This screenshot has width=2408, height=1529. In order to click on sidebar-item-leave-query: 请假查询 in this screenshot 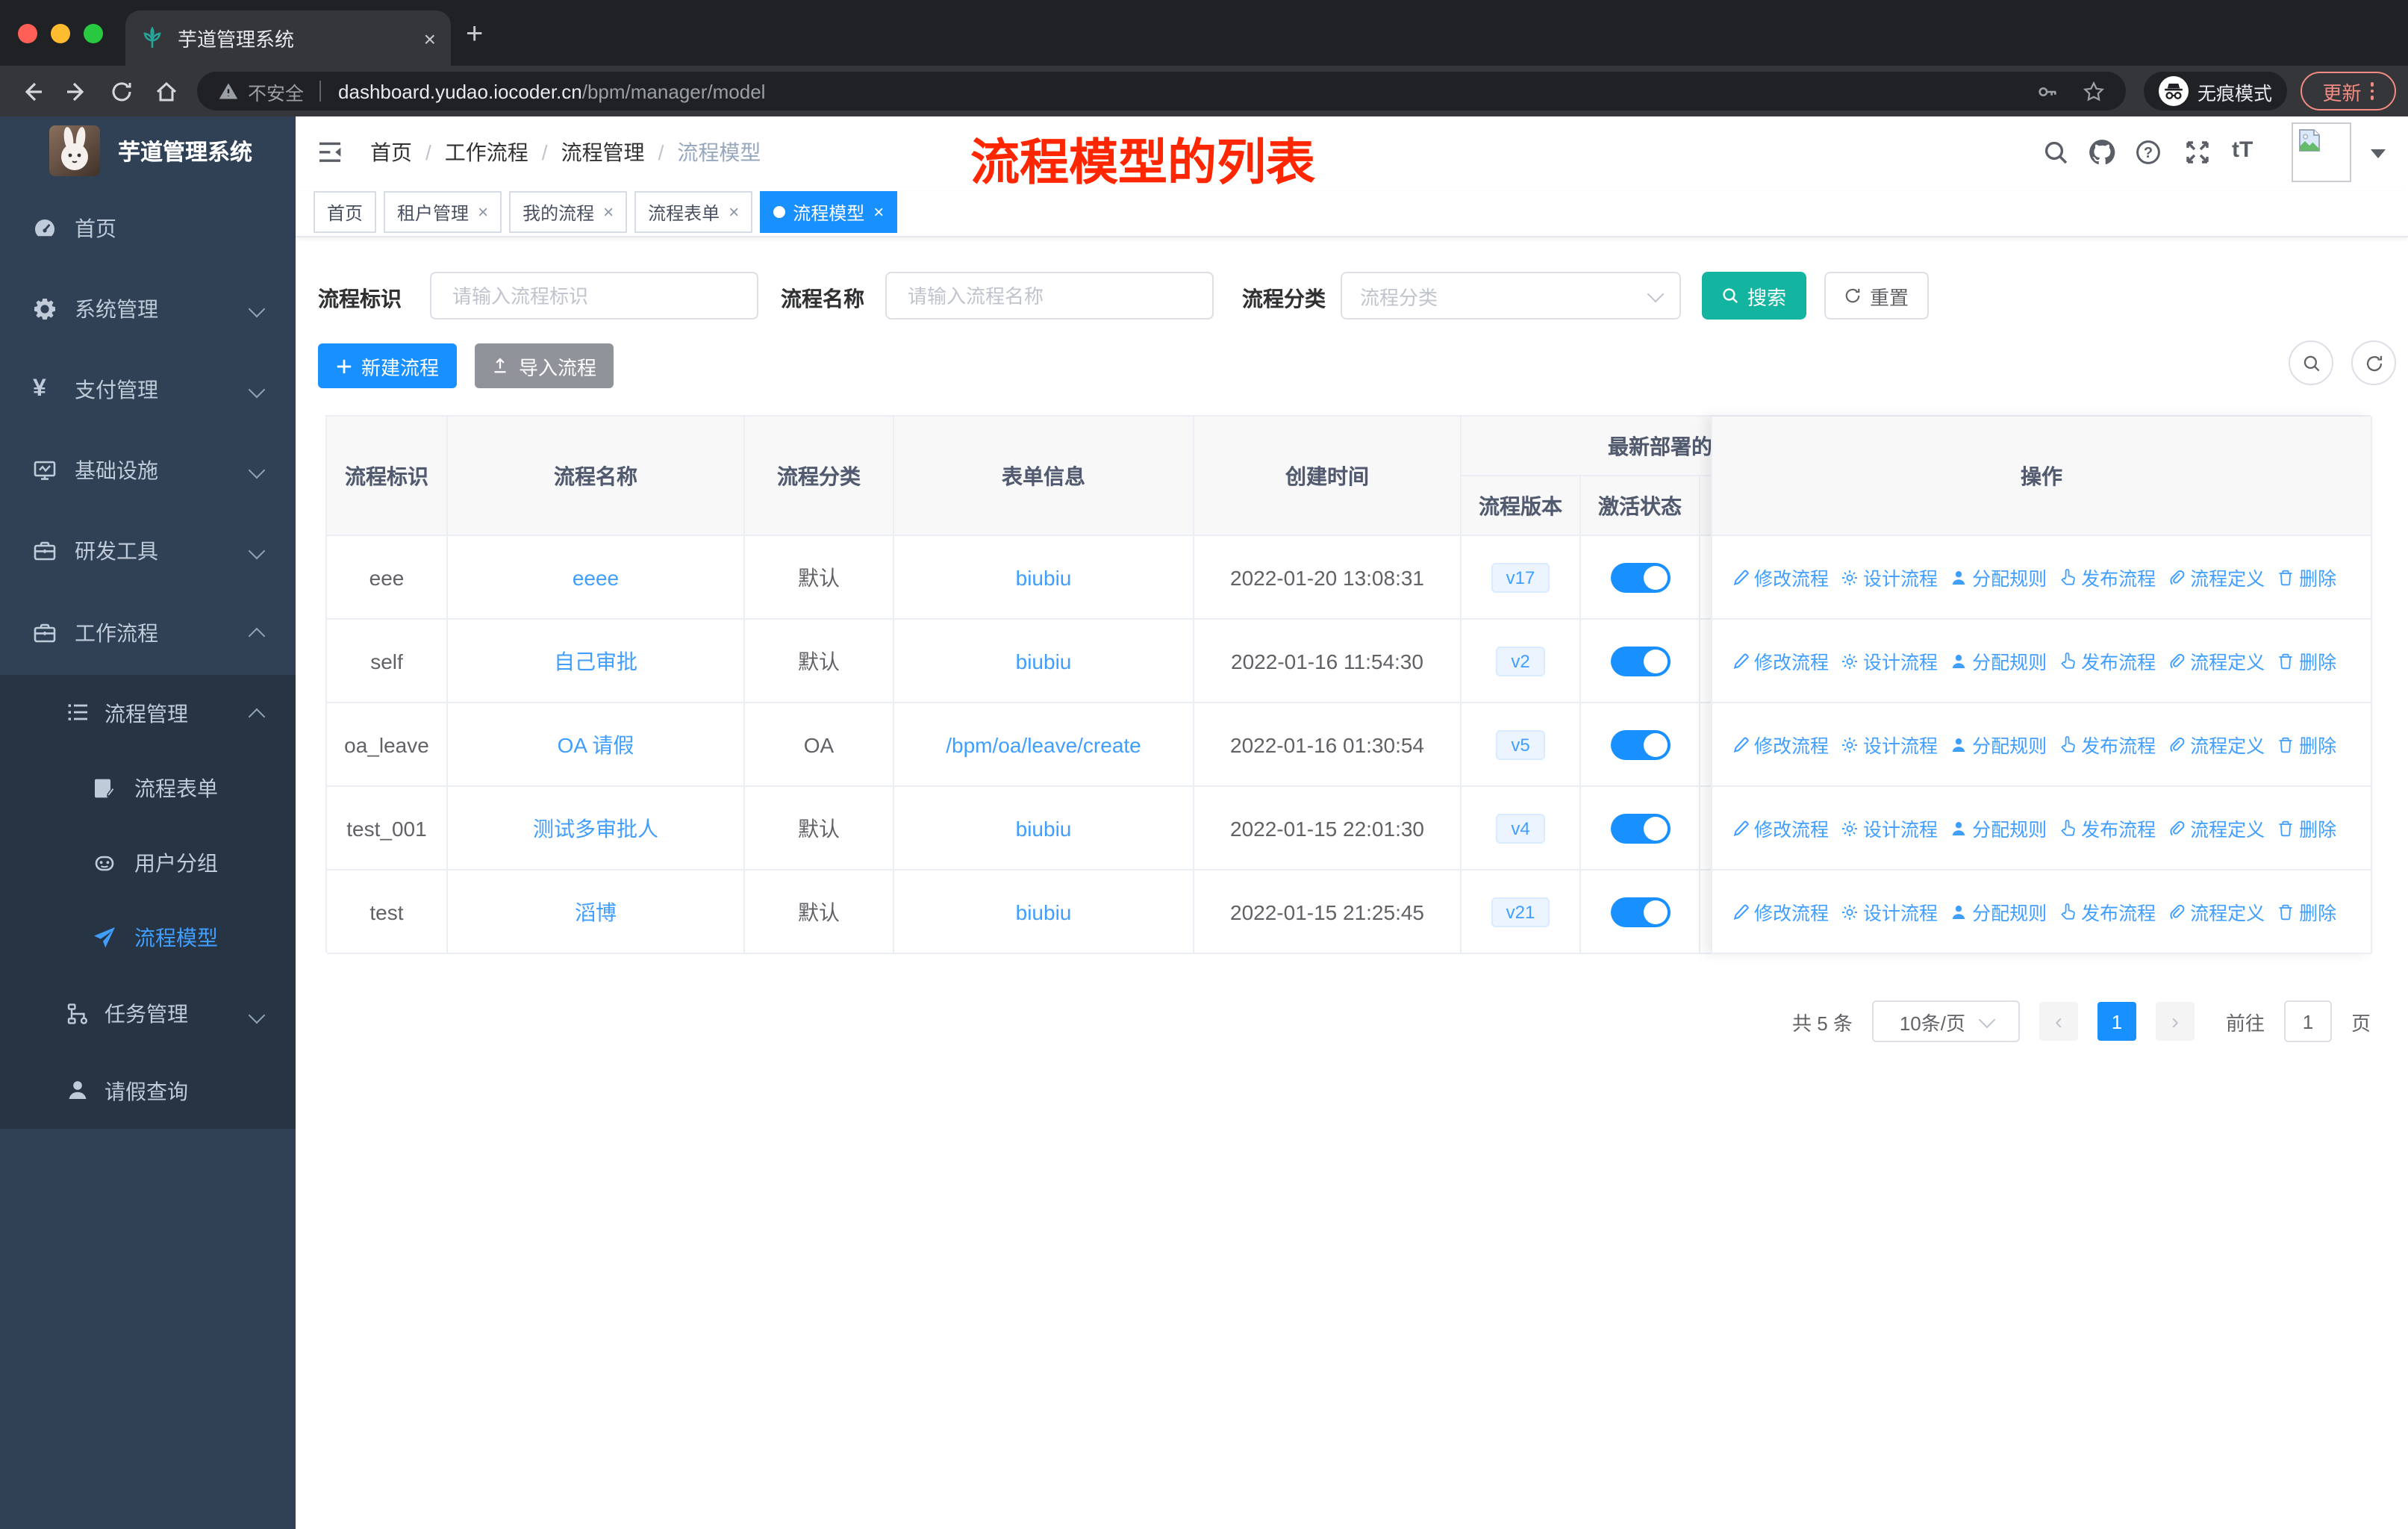, I will do `click(148, 1091)`.